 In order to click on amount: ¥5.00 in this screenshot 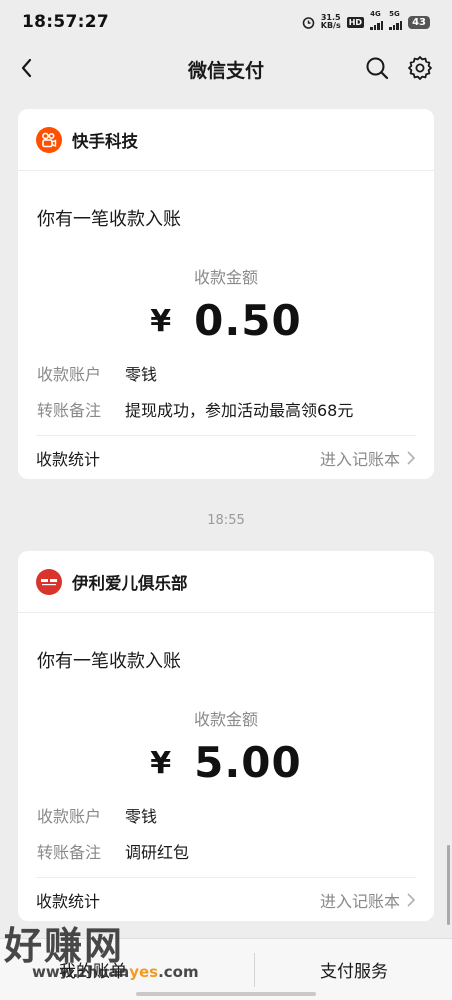, I will do `click(226, 762)`.